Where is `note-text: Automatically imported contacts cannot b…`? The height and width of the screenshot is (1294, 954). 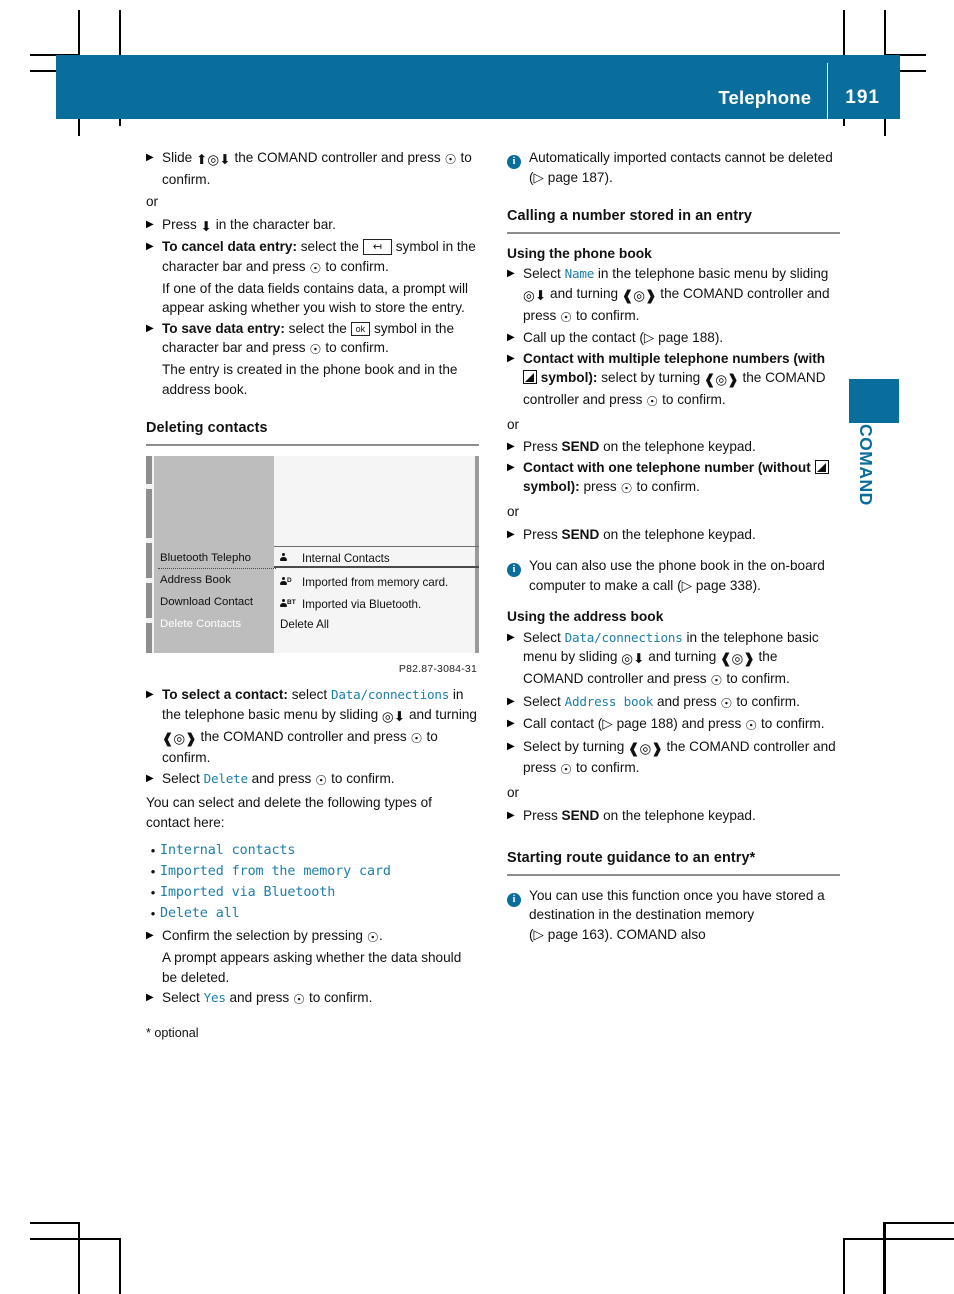
note-text: Automatically imported contacts cannot b… is located at coordinates (681, 167).